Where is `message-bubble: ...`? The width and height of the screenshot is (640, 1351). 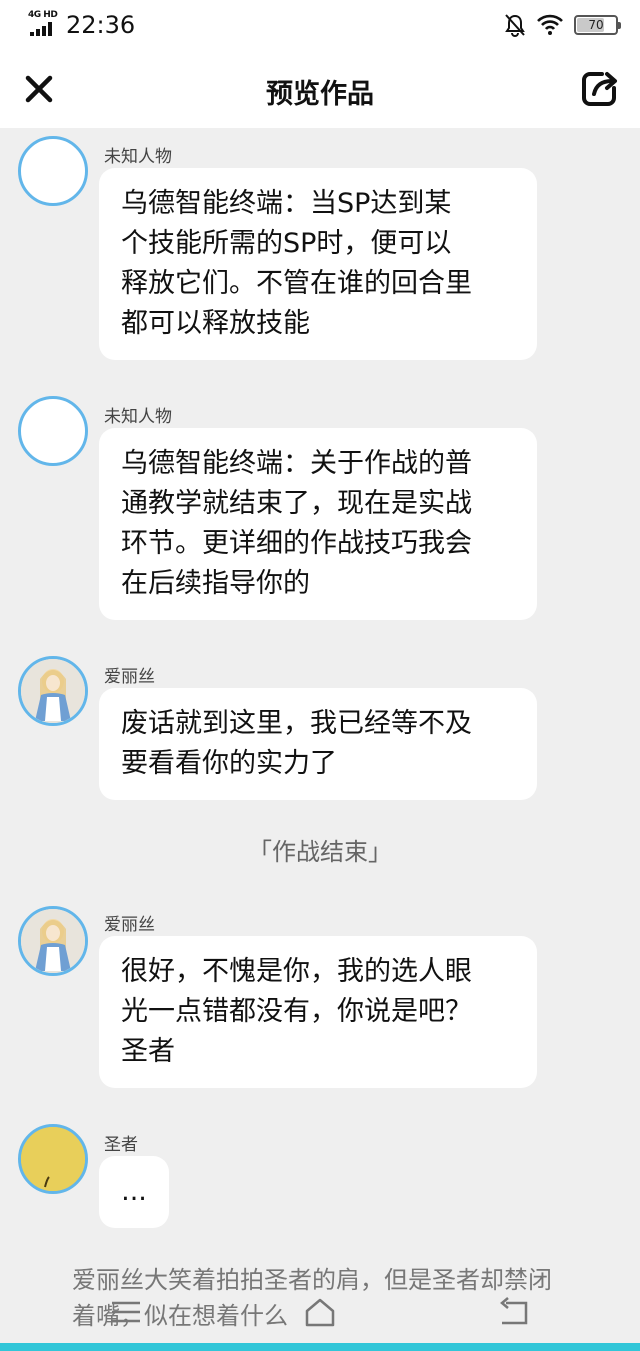
message-bubble: ... is located at coordinates (134, 1192).